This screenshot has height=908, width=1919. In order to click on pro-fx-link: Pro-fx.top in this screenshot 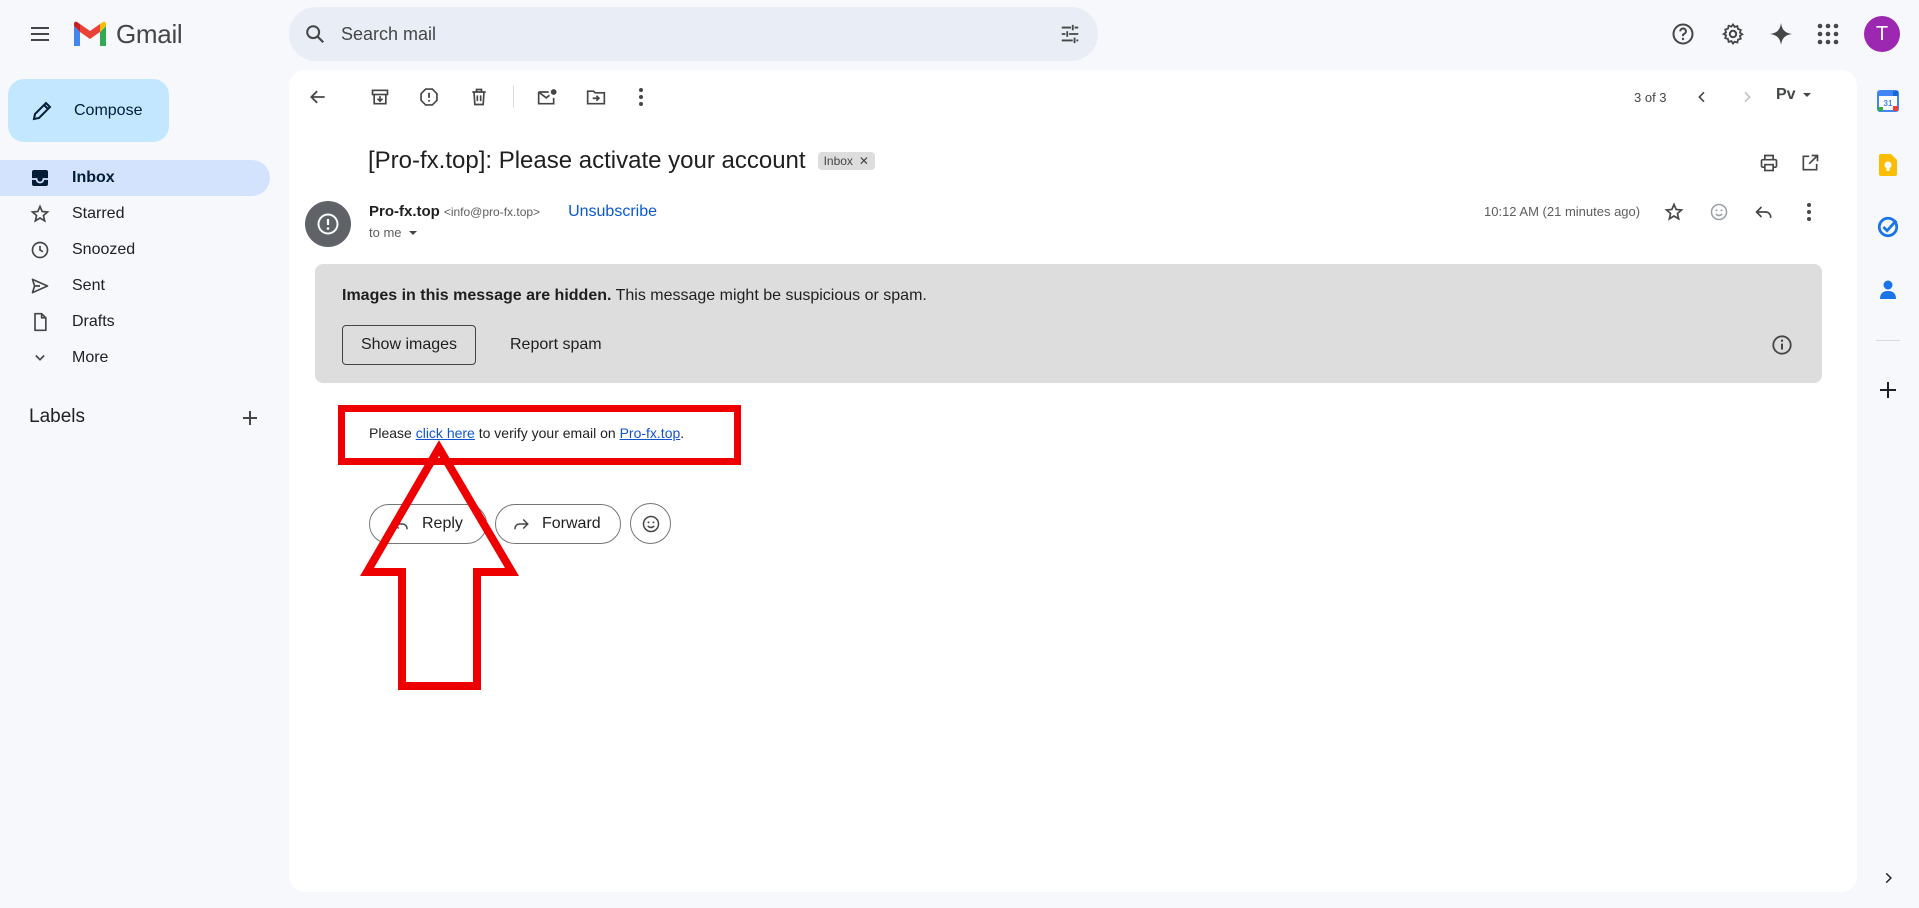, I will do `click(650, 433)`.